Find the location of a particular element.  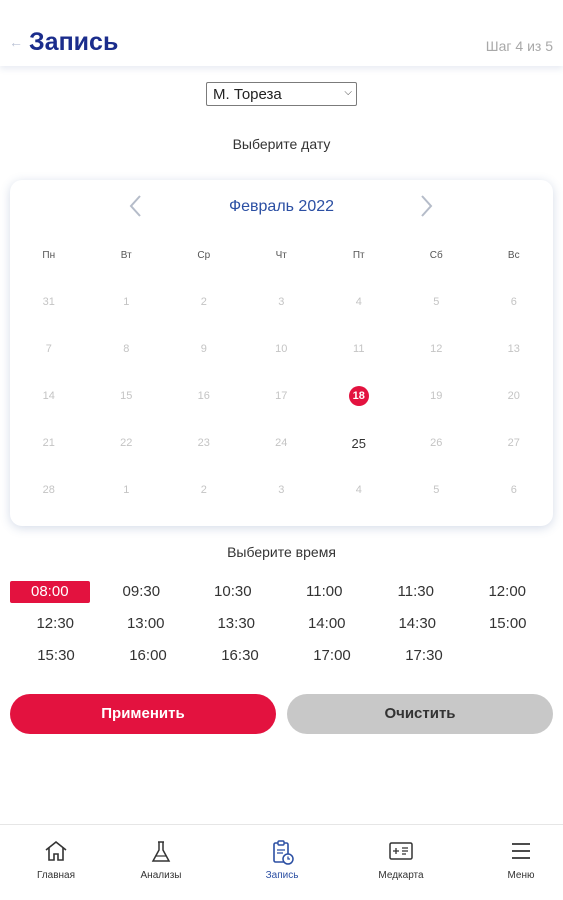

time-slot: 16:00 is located at coordinates (148, 659).